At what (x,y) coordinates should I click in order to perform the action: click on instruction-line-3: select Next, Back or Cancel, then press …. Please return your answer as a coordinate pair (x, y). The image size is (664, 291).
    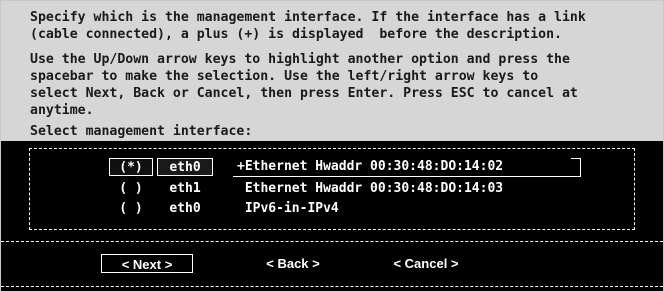
    Looking at the image, I should click on (304, 93).